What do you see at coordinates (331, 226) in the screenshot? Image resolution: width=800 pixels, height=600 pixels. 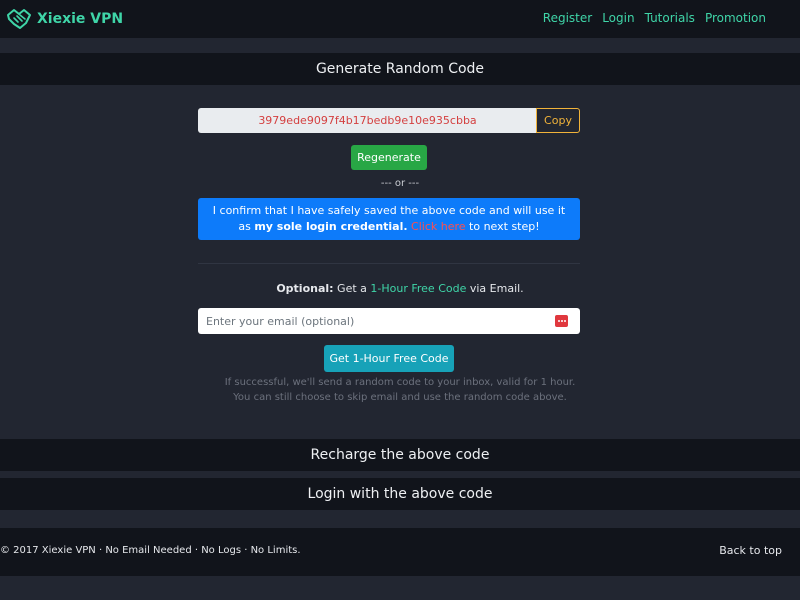 I see `confirm-bold-text: my sole login credential.` at bounding box center [331, 226].